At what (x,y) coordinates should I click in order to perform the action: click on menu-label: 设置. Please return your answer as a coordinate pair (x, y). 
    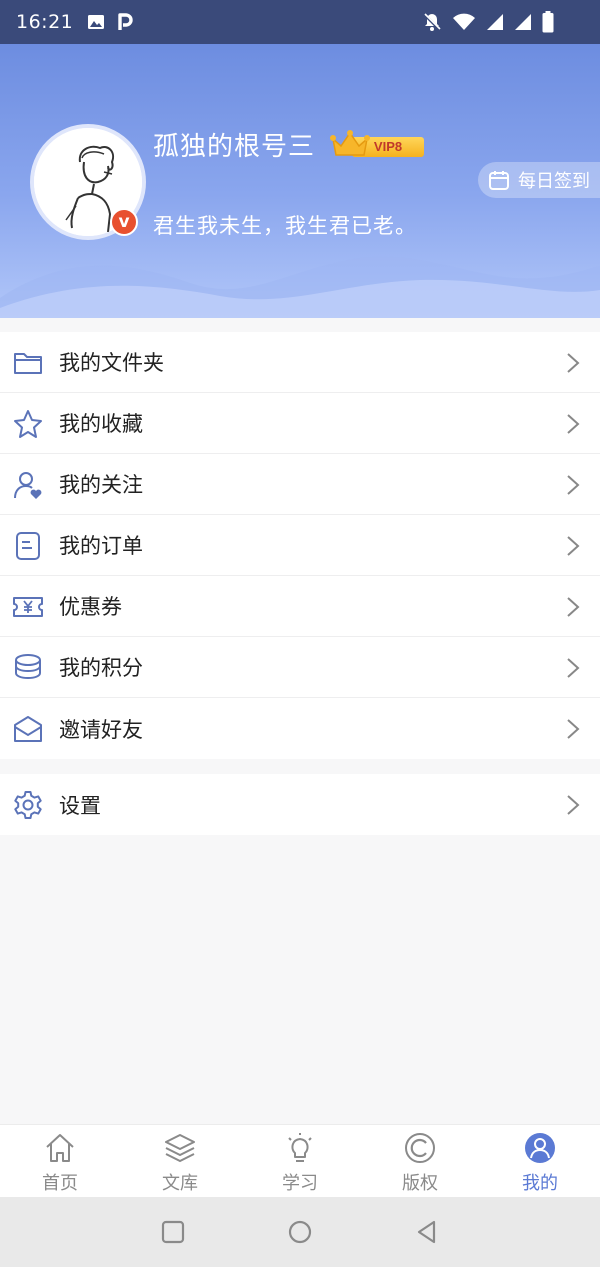
    Looking at the image, I should click on (80, 805).